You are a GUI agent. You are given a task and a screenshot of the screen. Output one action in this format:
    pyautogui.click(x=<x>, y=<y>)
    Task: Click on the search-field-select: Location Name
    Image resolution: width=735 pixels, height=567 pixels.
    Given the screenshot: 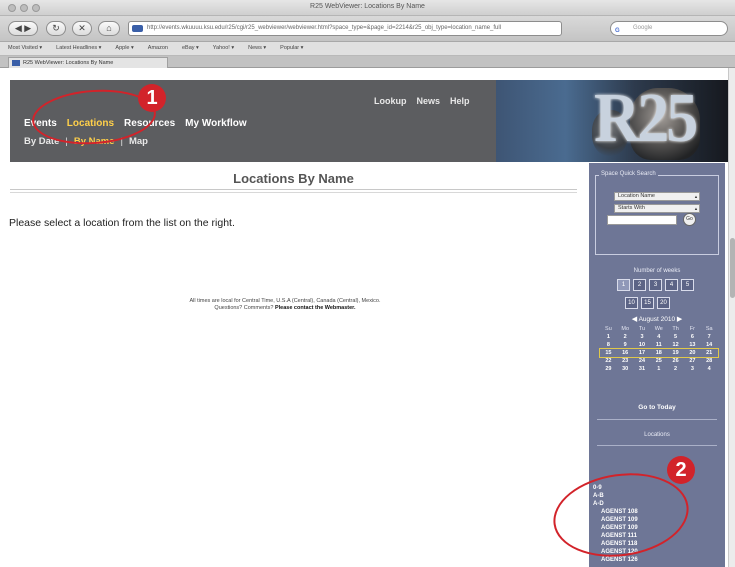 What is the action you would take?
    pyautogui.click(x=657, y=196)
    